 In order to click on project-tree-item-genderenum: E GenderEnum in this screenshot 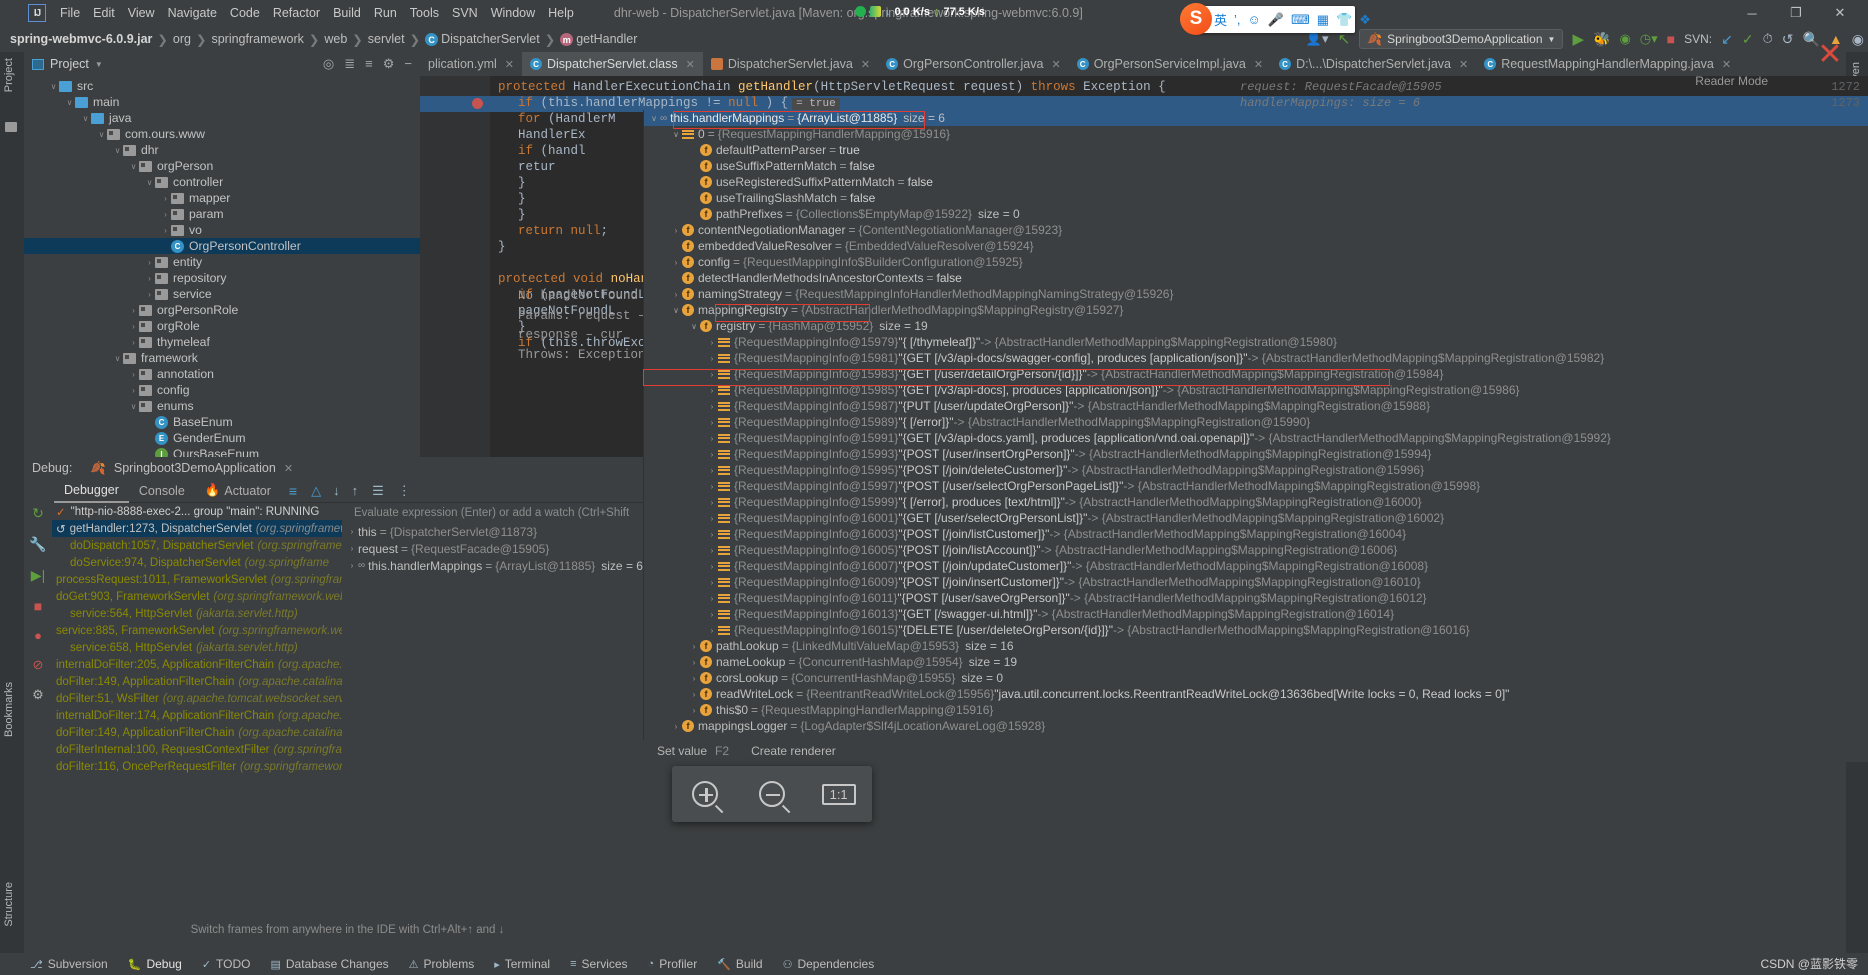, I will do `click(222, 438)`.